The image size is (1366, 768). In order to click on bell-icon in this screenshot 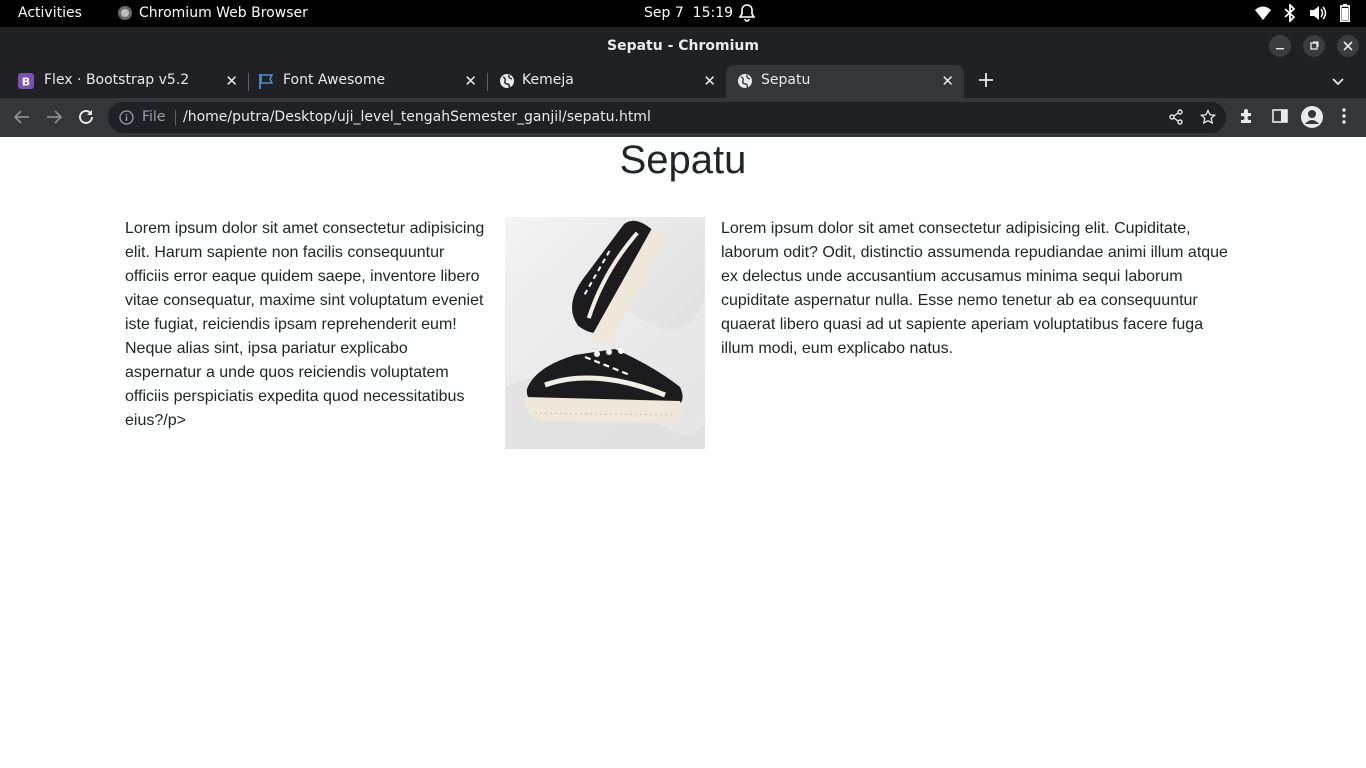, I will do `click(747, 15)`.